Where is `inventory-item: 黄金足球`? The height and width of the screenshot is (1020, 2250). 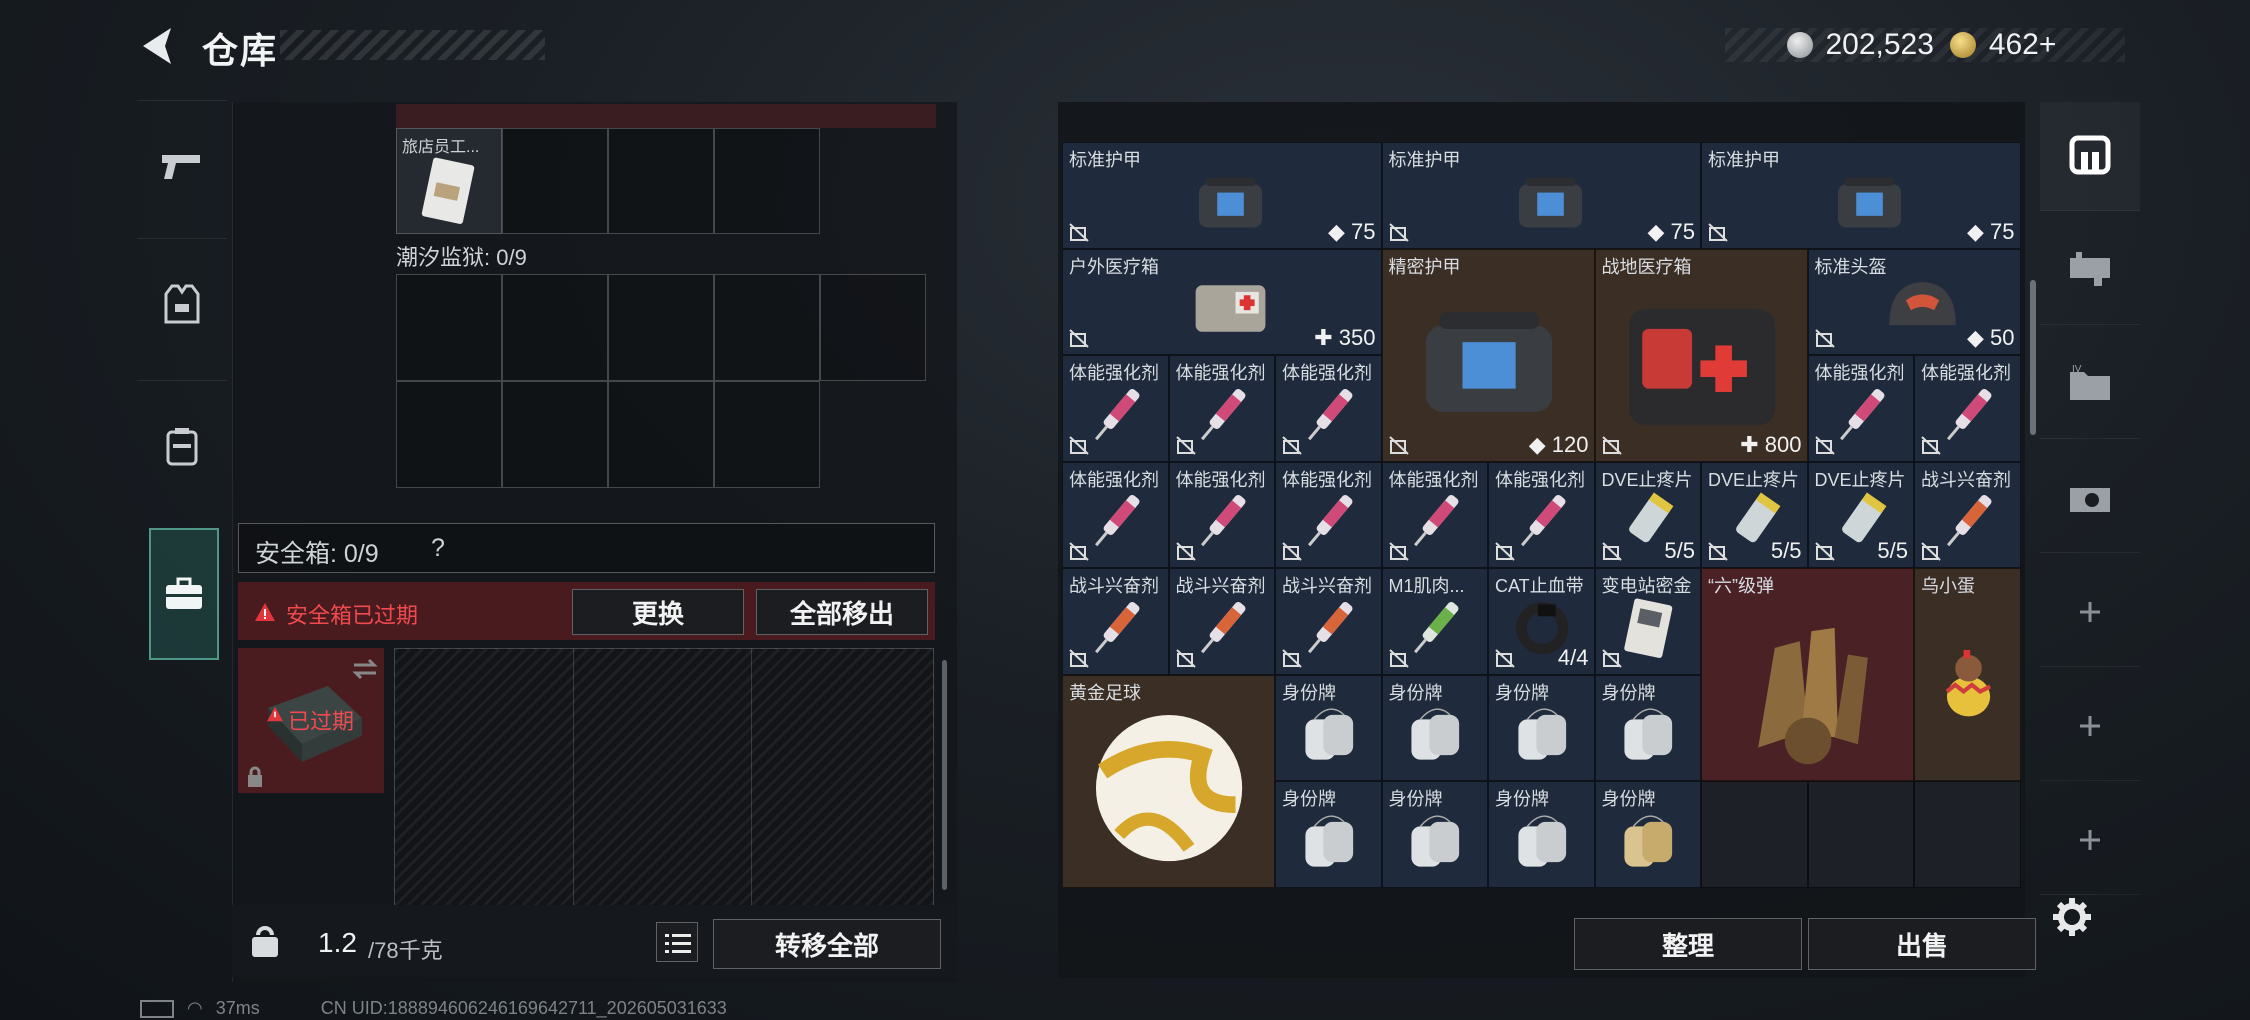 inventory-item: 黄金足球 is located at coordinates (1168, 781).